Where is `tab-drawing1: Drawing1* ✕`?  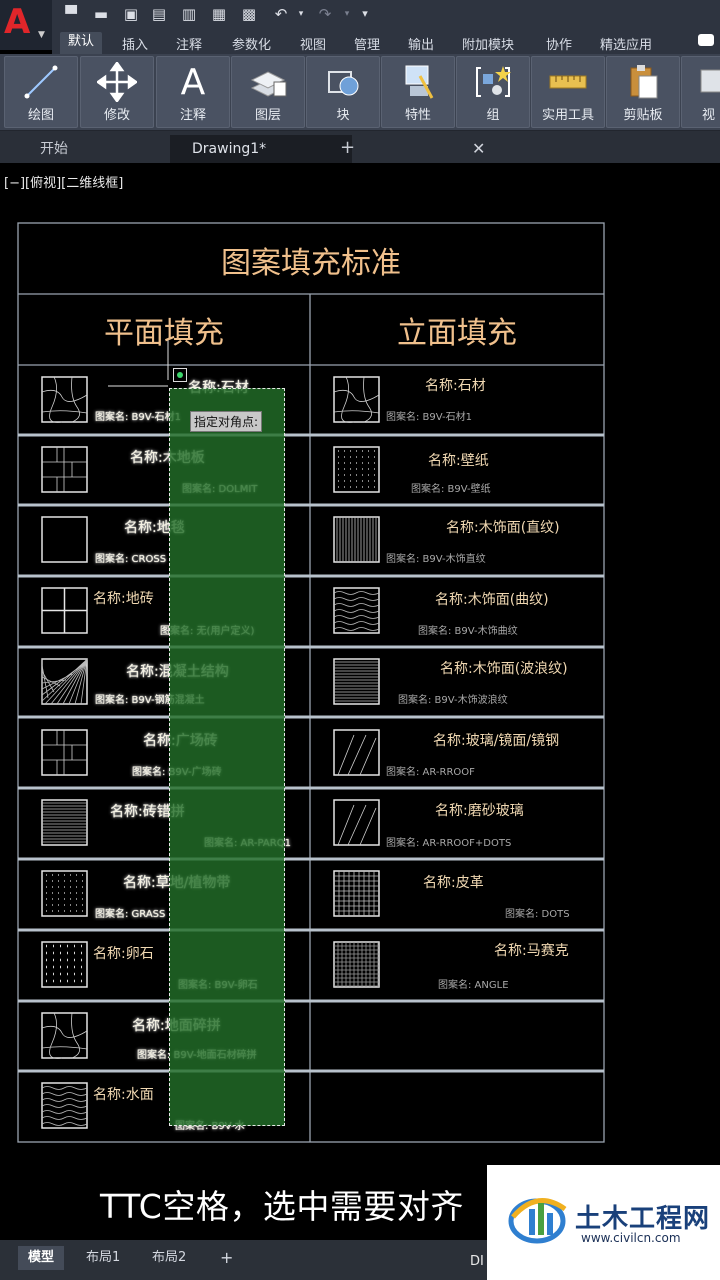 tab-drawing1: Drawing1* ✕ is located at coordinates (327, 149).